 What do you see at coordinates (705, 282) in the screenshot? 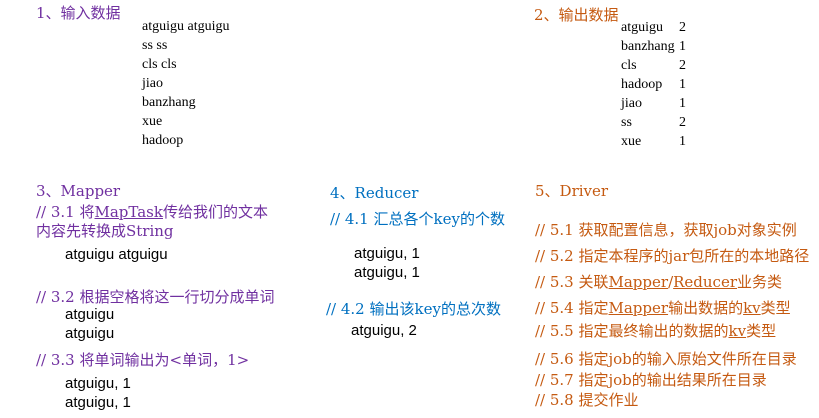
I see `reducer-term: Reducer` at bounding box center [705, 282].